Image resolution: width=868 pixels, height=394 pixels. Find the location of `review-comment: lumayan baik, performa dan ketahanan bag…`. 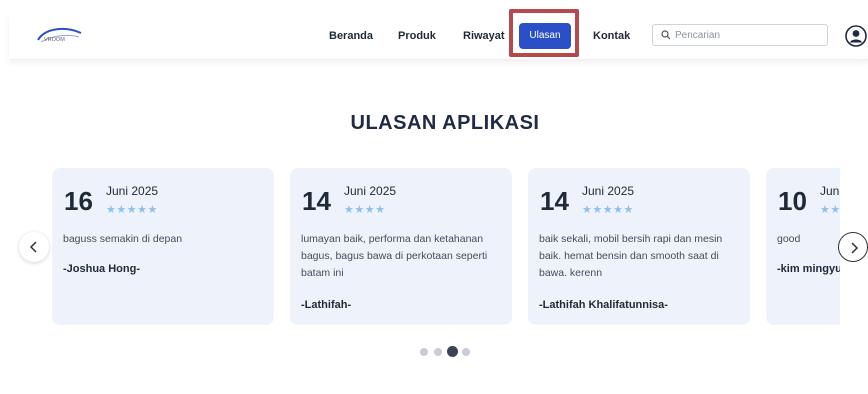

review-comment: lumayan baik, performa dan ketahanan bag… is located at coordinates (394, 256).